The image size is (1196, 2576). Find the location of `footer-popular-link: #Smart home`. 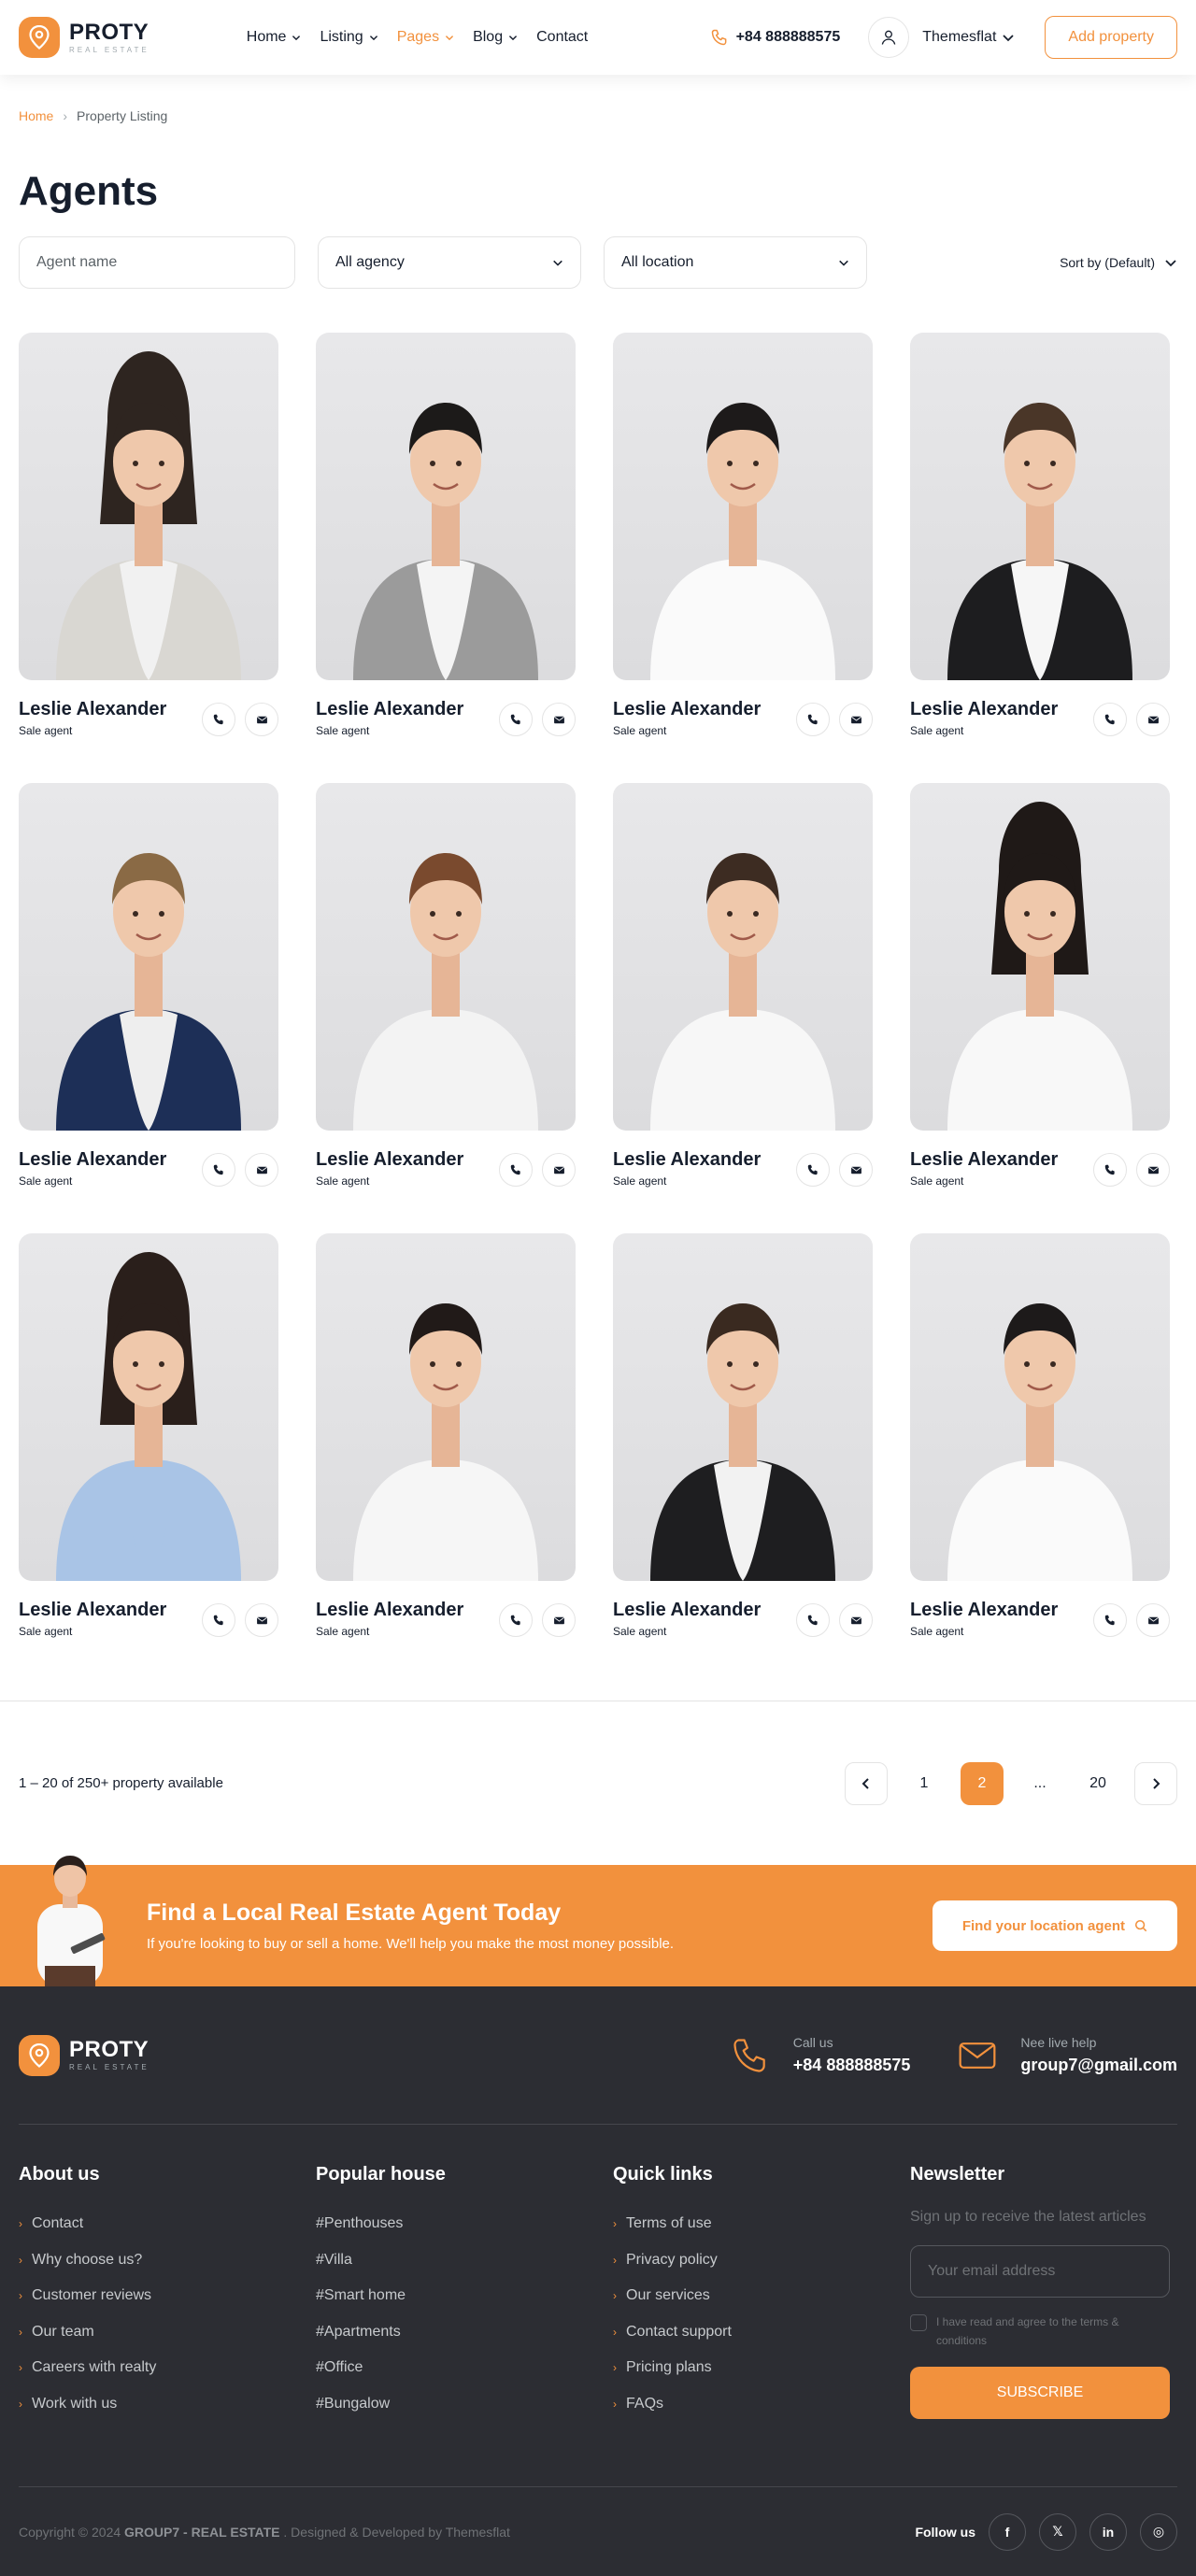

footer-popular-link: #Smart home is located at coordinates (446, 2296).